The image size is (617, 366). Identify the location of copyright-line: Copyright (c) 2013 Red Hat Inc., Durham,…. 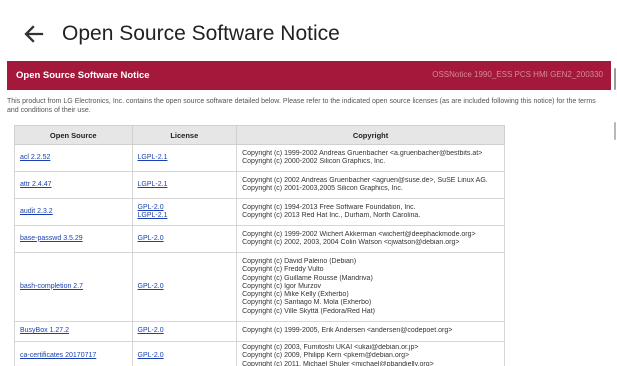
(331, 215).